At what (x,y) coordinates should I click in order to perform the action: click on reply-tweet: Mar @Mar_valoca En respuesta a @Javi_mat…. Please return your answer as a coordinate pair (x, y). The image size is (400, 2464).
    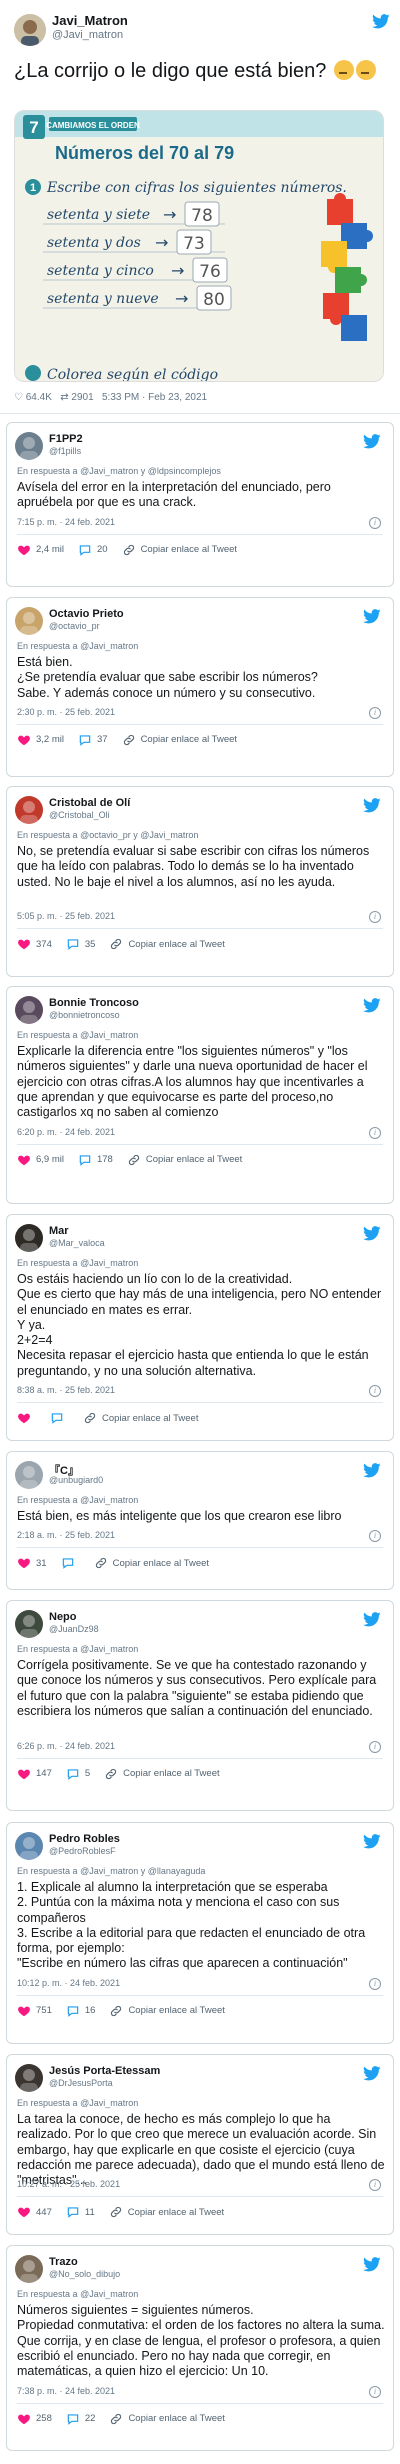
    Looking at the image, I should click on (200, 1327).